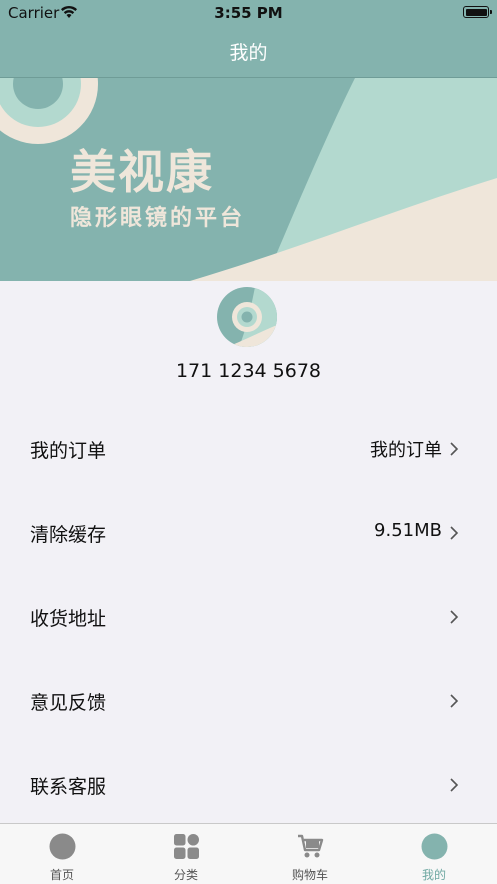  What do you see at coordinates (433, 875) in the screenshot?
I see `tab-label: 我的` at bounding box center [433, 875].